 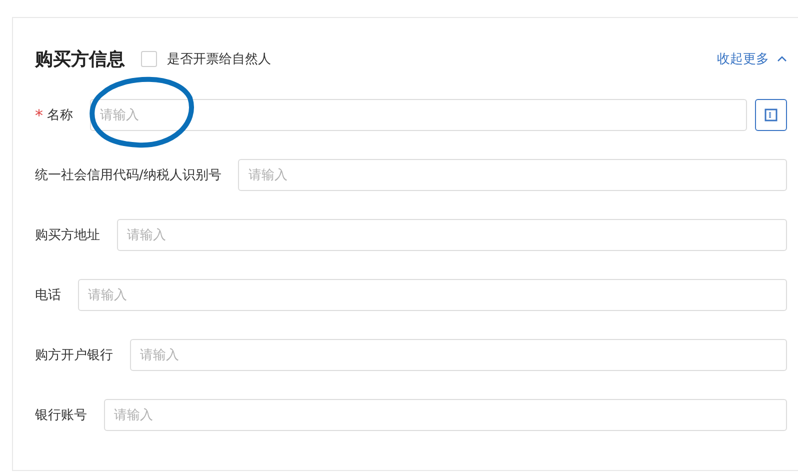 What do you see at coordinates (48, 295) in the screenshot?
I see `field-label: 电话` at bounding box center [48, 295].